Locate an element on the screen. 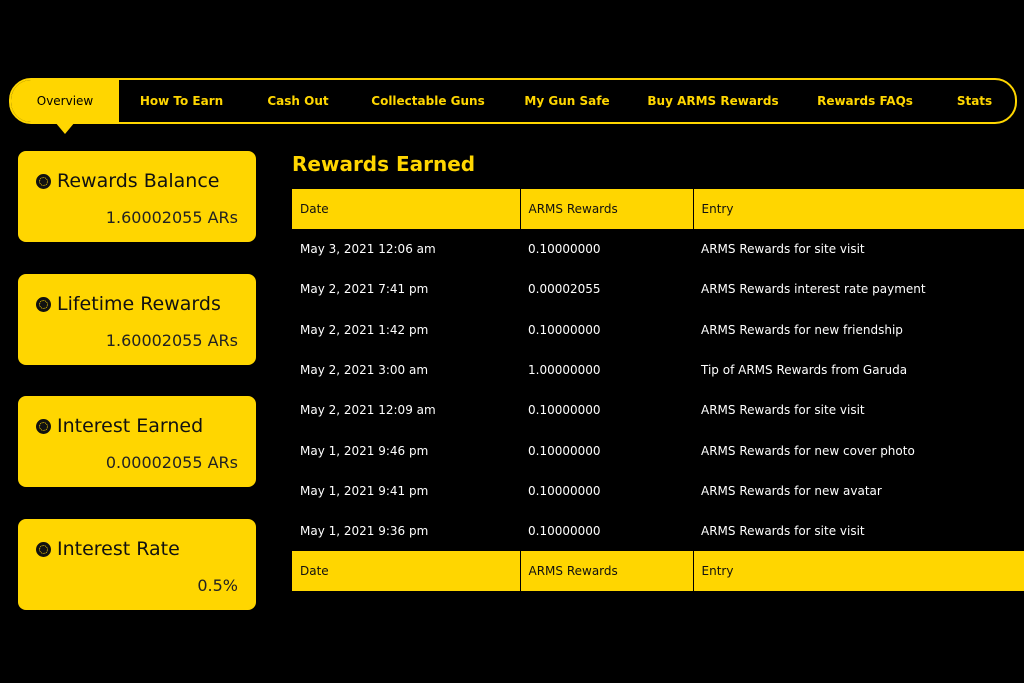  interest-earned-card: Interest Earned 0.00002055 ARs is located at coordinates (137, 441).